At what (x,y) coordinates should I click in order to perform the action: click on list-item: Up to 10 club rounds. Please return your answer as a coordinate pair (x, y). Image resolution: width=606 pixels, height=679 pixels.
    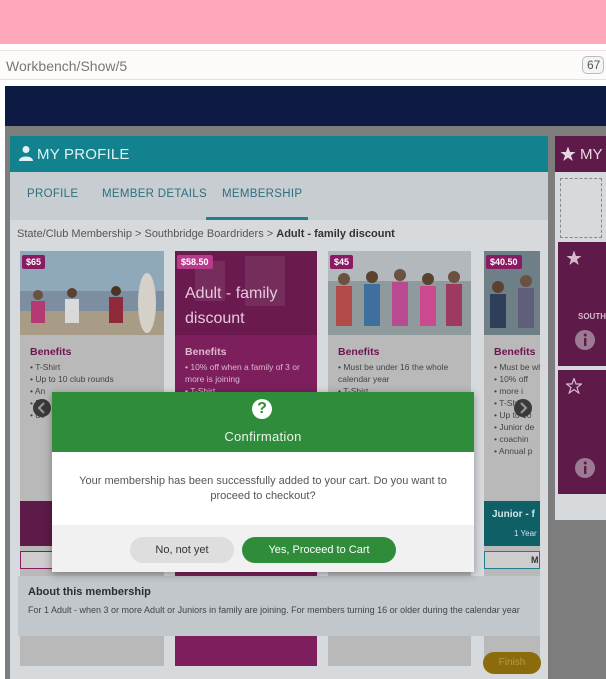
    Looking at the image, I should click on (71, 379).